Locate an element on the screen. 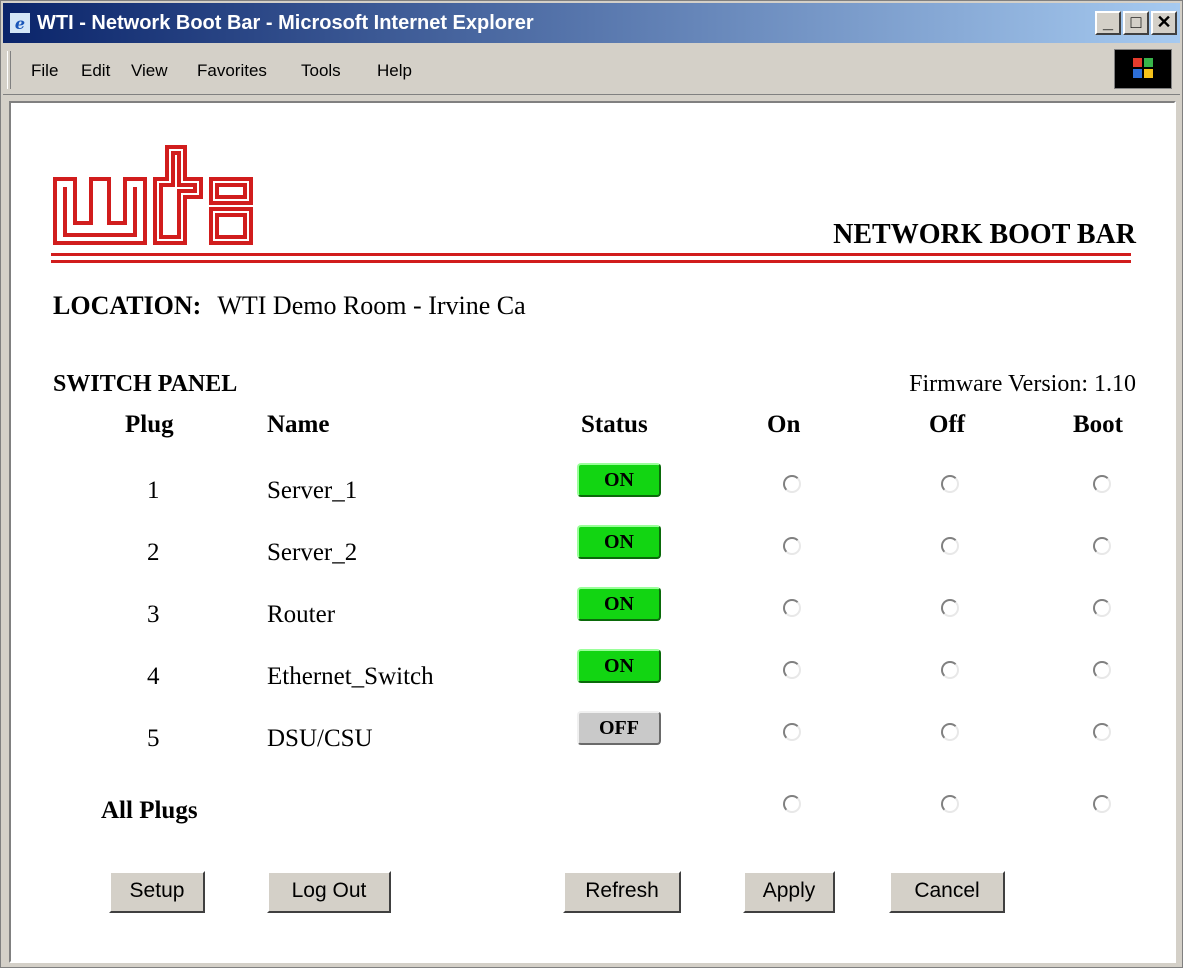 Image resolution: width=1183 pixels, height=968 pixels. plug-name: Server_2 is located at coordinates (312, 552).